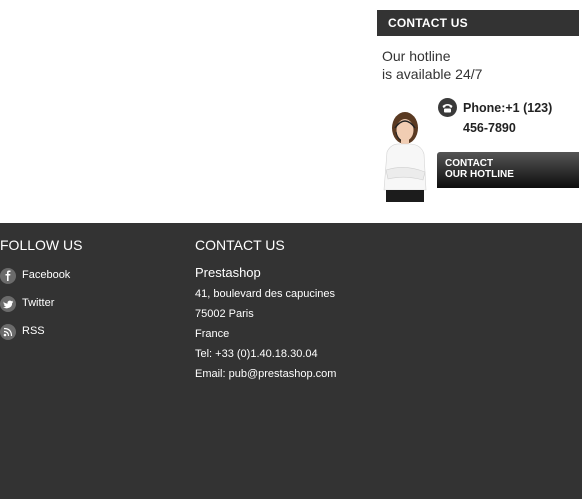 This screenshot has width=582, height=499. I want to click on contact-hotline-button: CONTACT OUR HOTLINE, so click(508, 170).